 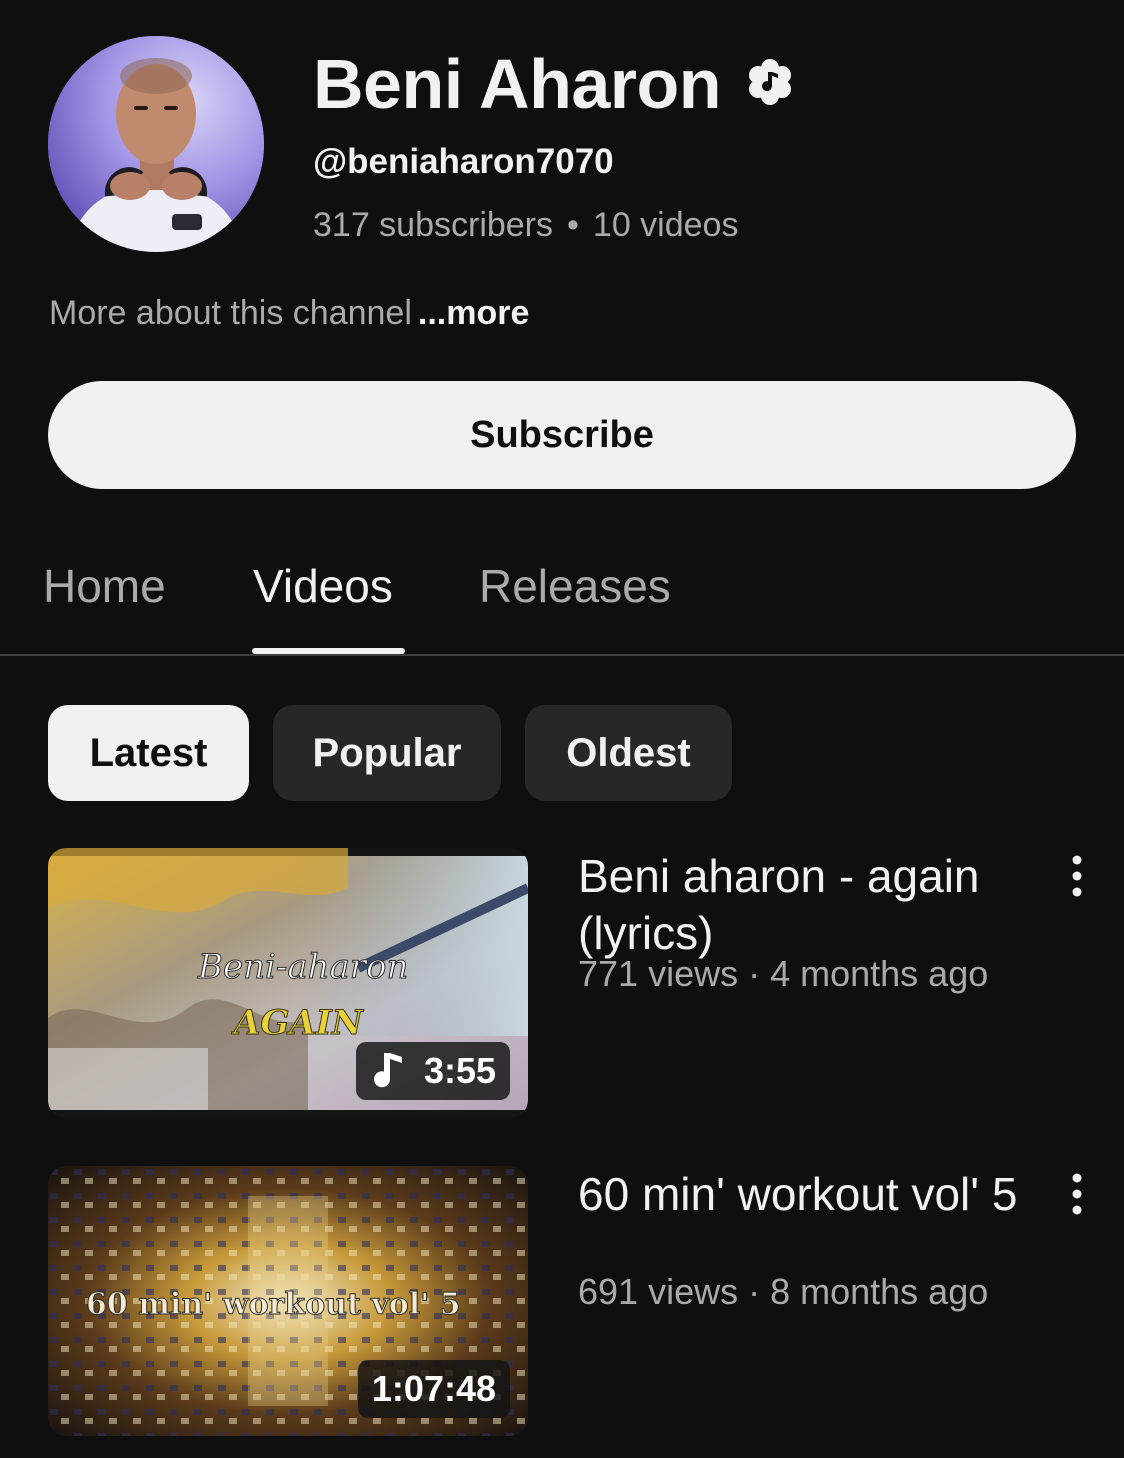 I want to click on active-tab-indicator, so click(x=328, y=651).